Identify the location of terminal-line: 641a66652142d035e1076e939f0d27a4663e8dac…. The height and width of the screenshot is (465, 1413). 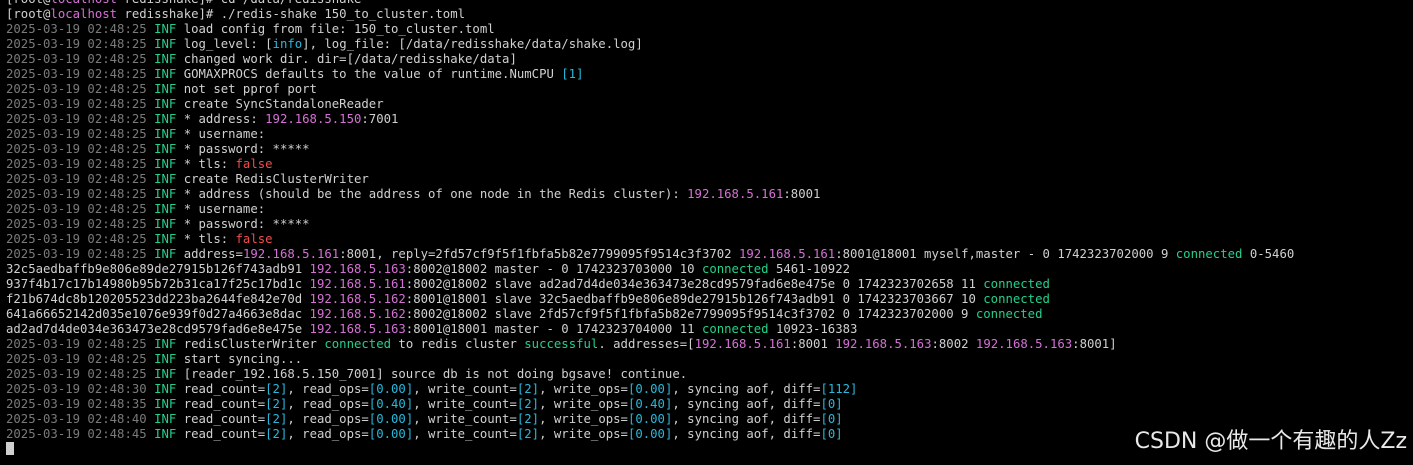
(706, 314).